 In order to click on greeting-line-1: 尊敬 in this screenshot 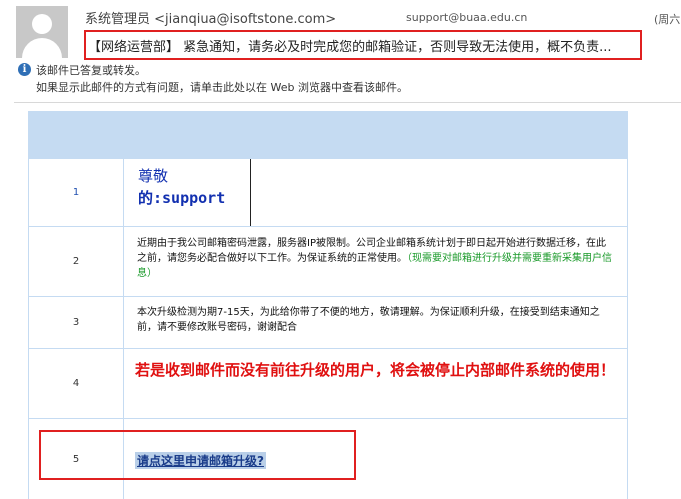, I will do `click(153, 176)`.